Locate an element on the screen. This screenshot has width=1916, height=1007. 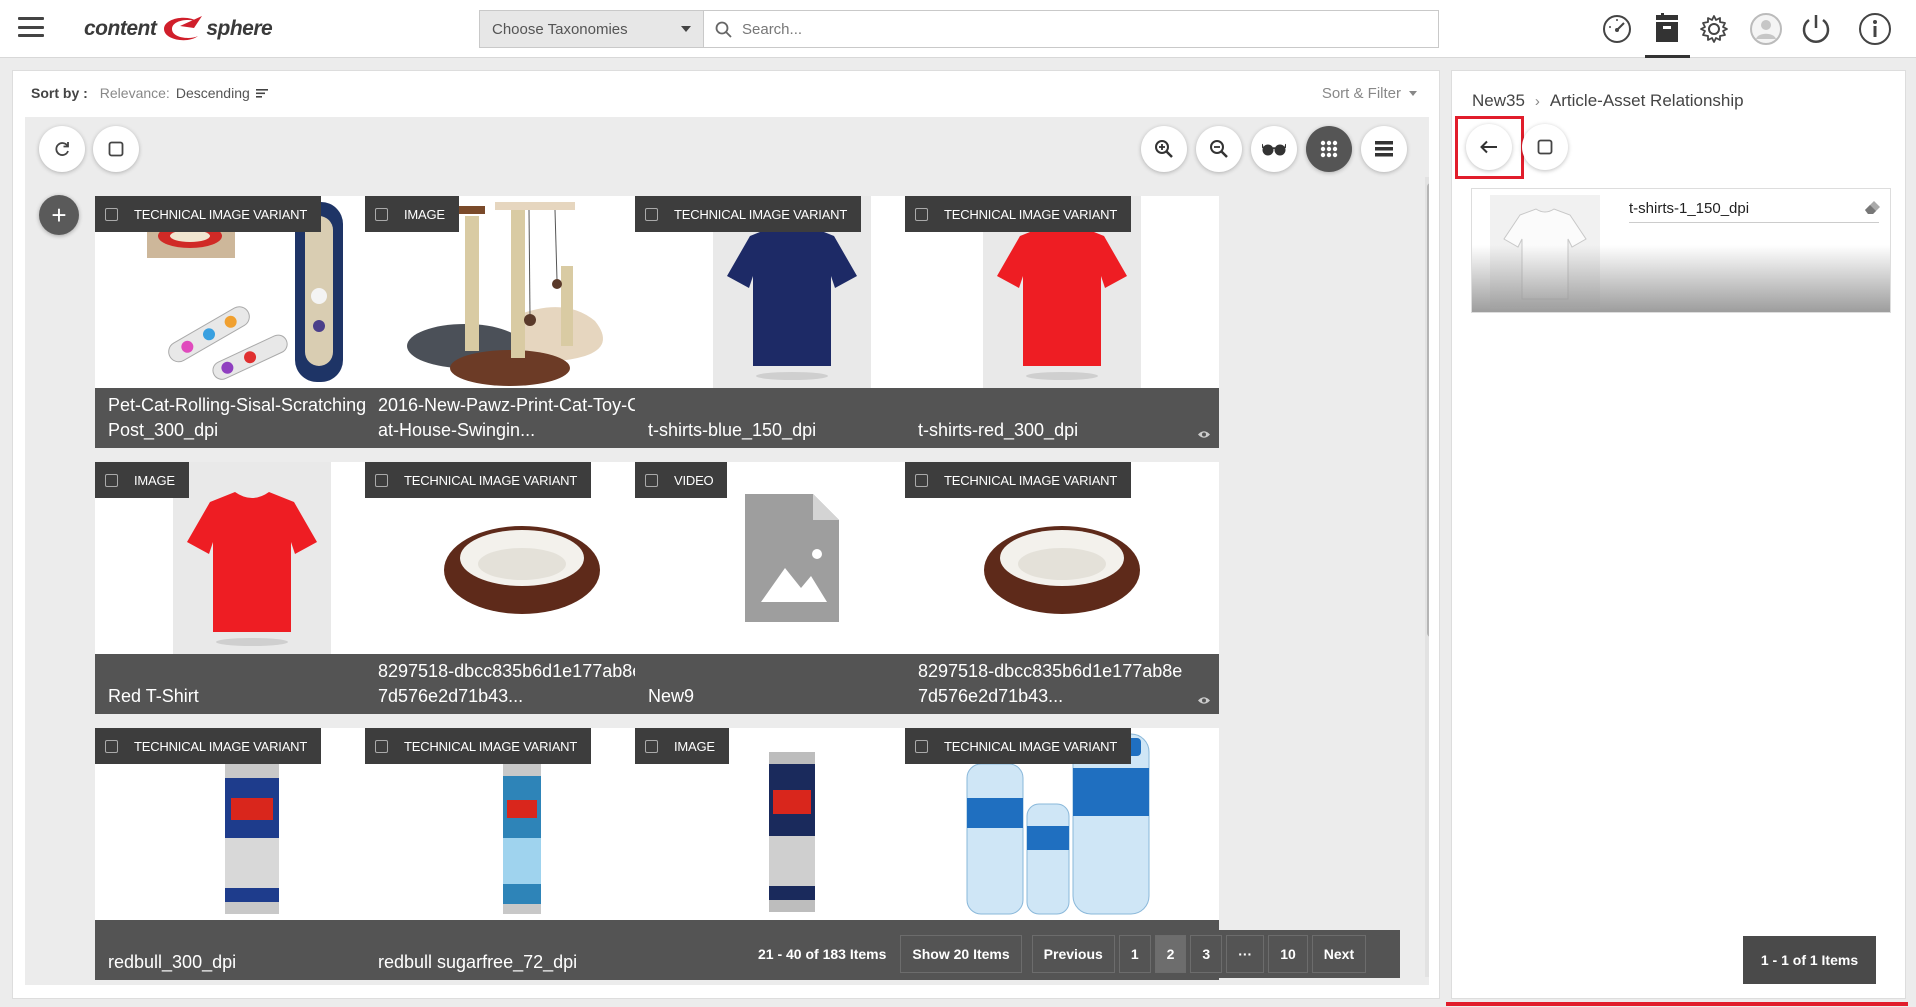
asset-name-bar: t-shirts-red_300_dpi is located at coordinates (1062, 418).